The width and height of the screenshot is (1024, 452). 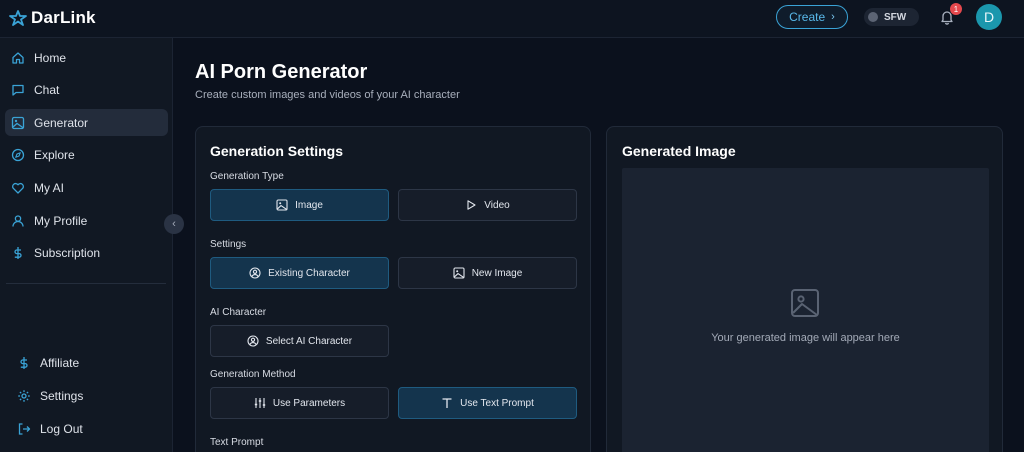 What do you see at coordinates (86, 395) in the screenshot?
I see `sidebar-item-settings: Settings` at bounding box center [86, 395].